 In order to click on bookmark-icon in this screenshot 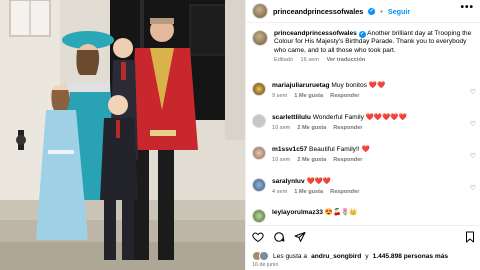, I will do `click(470, 237)`.